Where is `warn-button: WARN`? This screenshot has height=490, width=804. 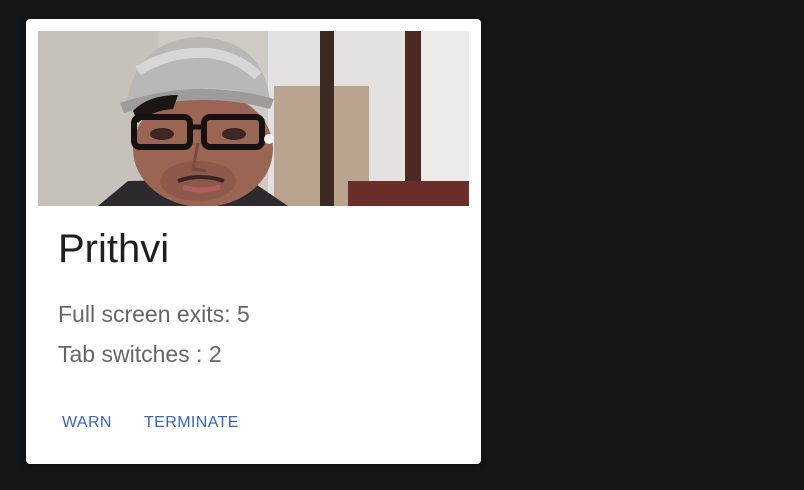 warn-button: WARN is located at coordinates (87, 423).